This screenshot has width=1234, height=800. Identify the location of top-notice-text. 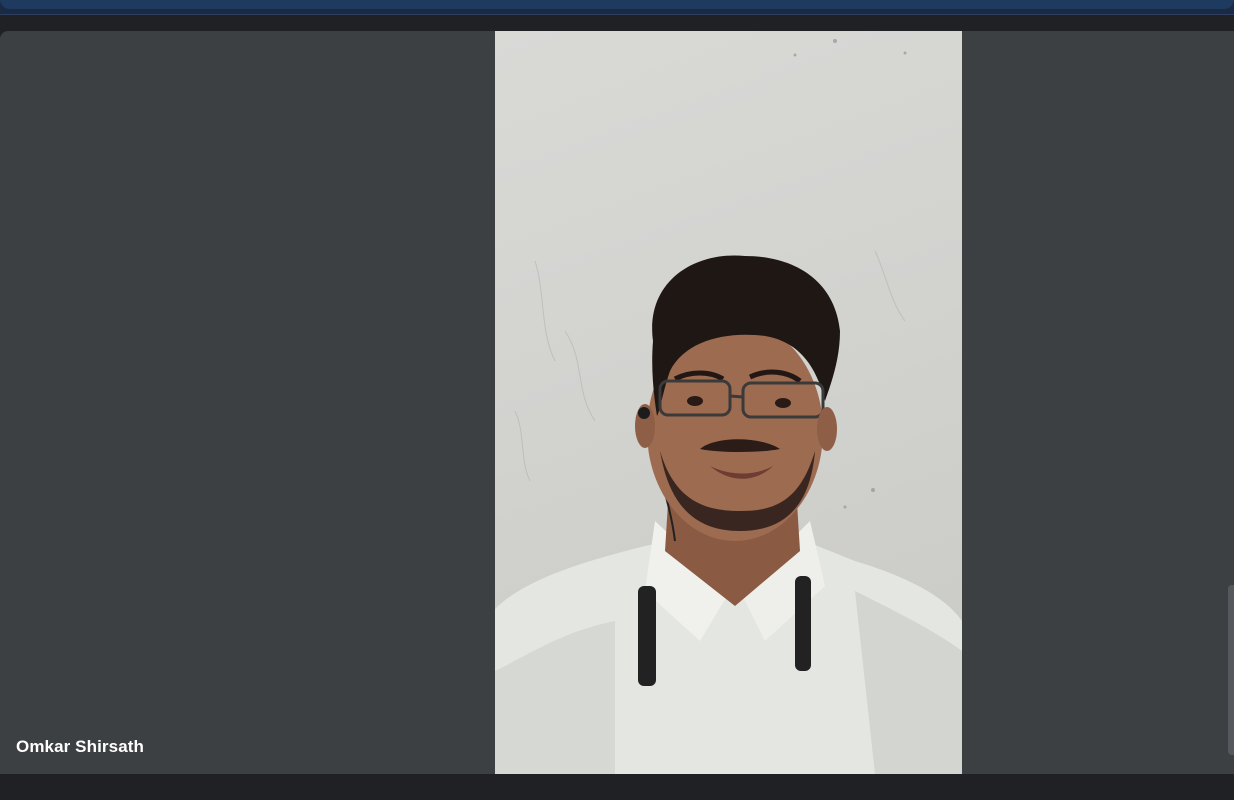
(617, 4).